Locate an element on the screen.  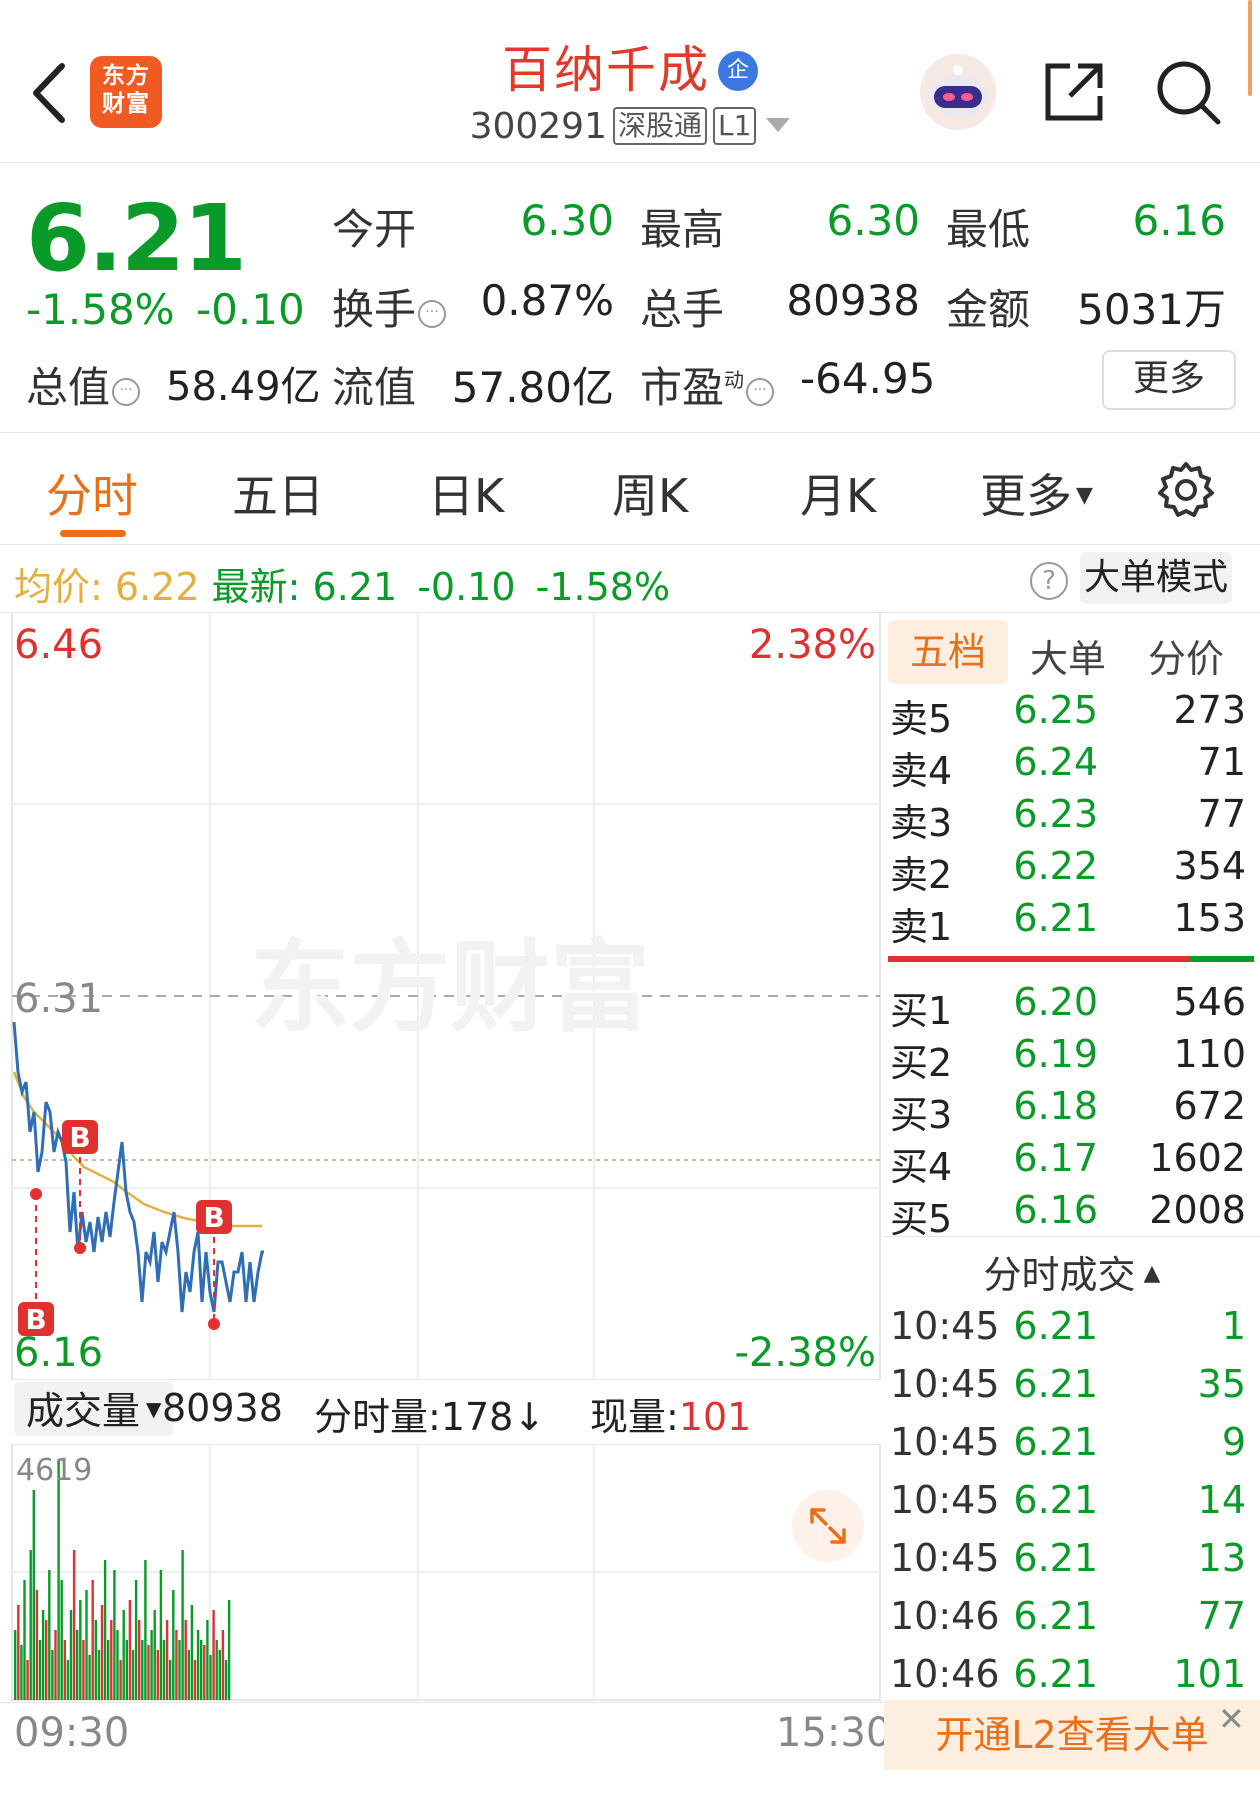
turnover-label: 换手 ··· is located at coordinates (389, 306).